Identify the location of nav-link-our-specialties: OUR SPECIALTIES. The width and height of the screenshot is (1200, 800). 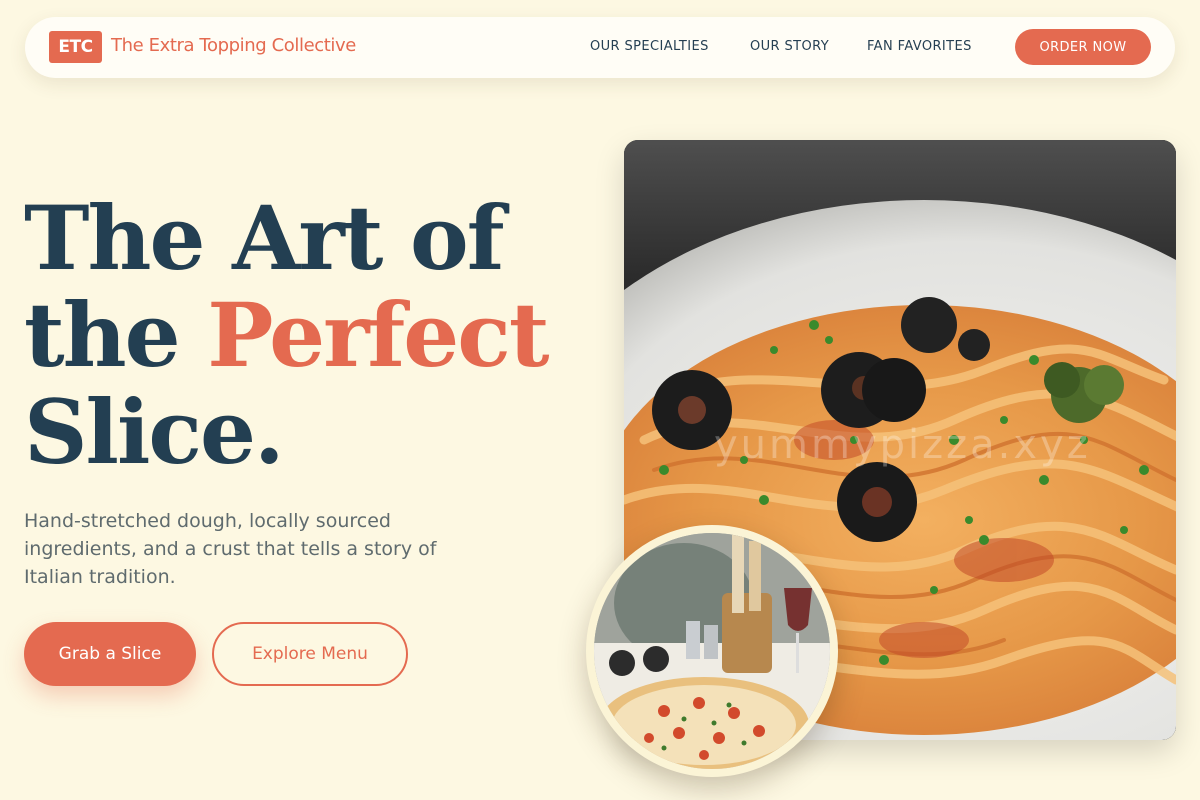
(649, 46).